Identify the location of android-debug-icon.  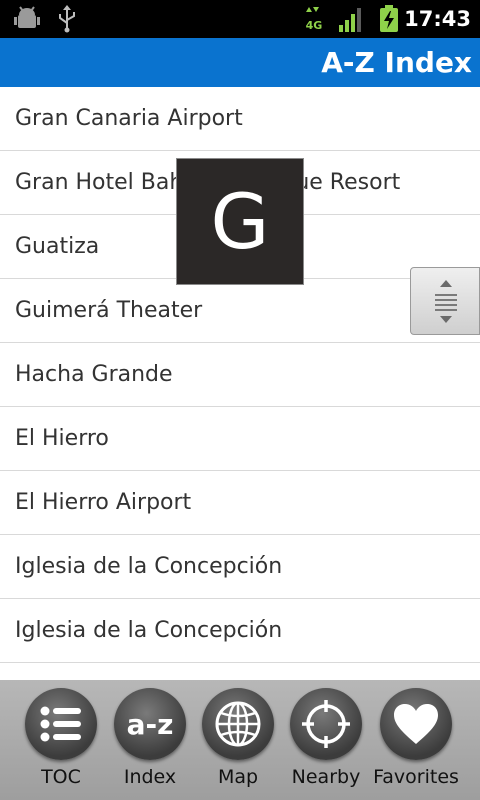
(27, 17).